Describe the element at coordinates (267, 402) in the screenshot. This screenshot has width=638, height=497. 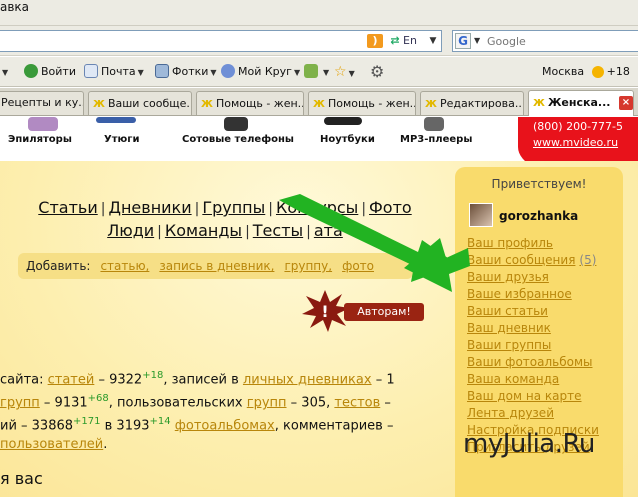
I see `user-groups-link: групп` at that location.